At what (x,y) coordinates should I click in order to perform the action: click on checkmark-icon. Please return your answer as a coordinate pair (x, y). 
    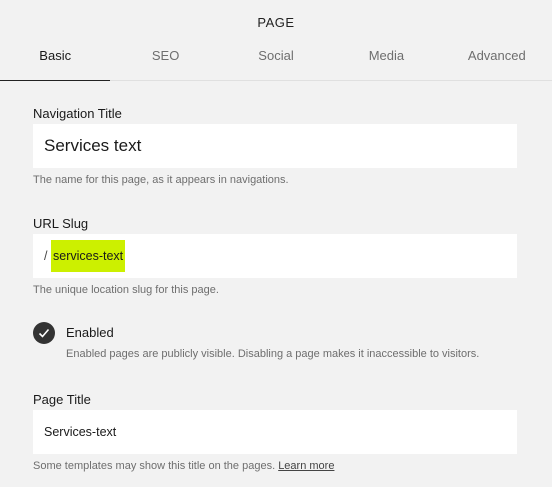
    Looking at the image, I should click on (44, 333).